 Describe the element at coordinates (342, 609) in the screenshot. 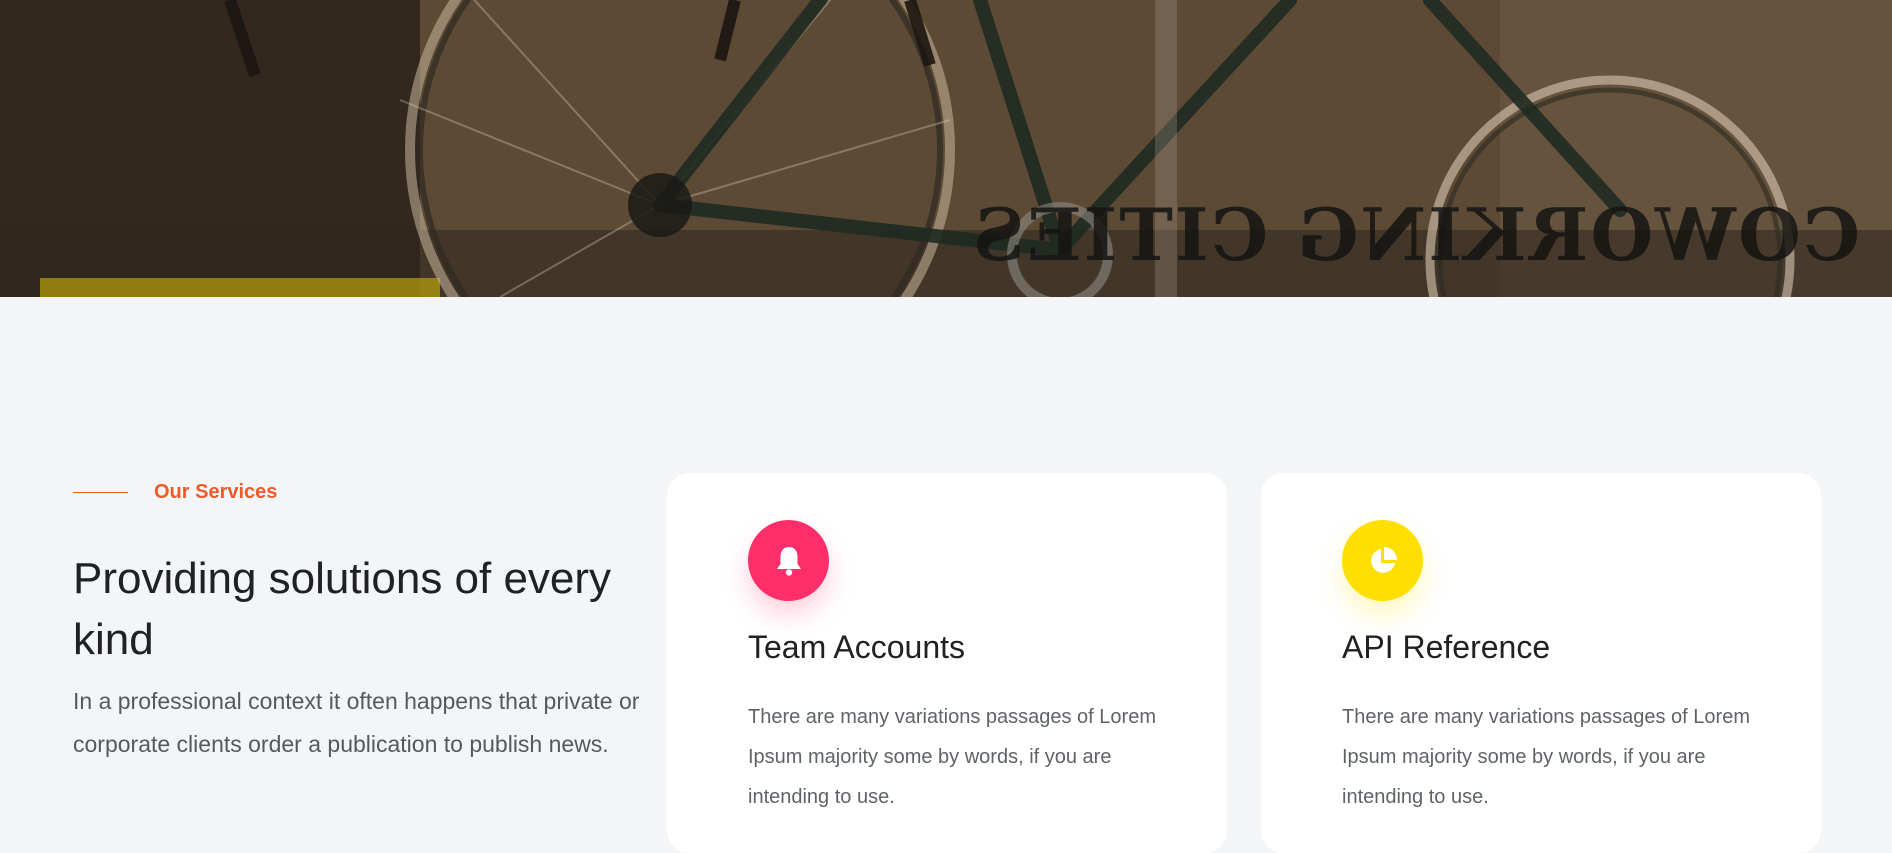

I see `section-headline: Providing solutions of every kind` at that location.